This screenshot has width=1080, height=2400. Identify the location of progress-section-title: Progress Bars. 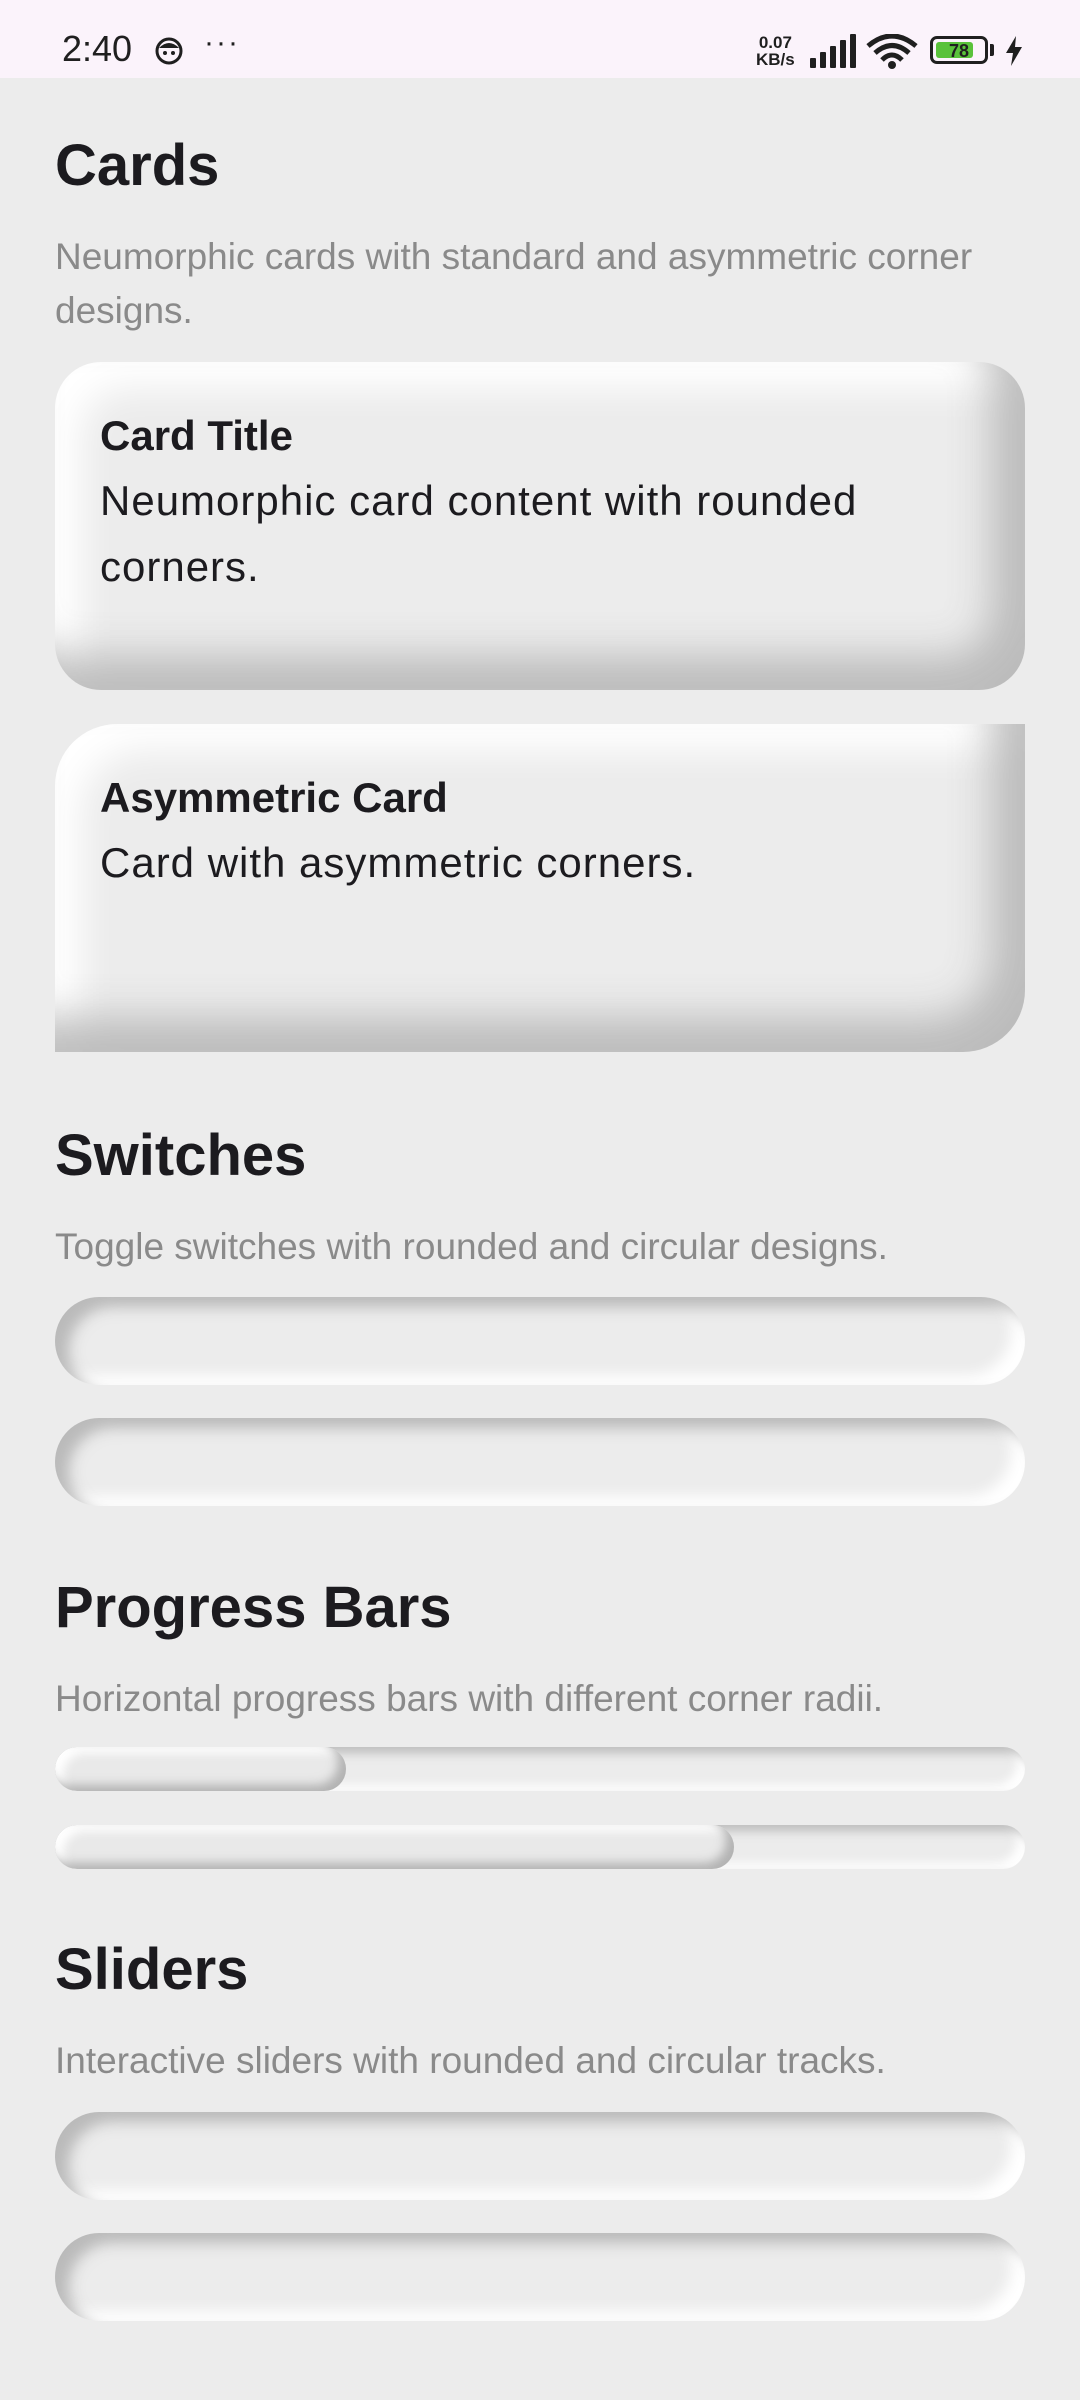
(253, 1607).